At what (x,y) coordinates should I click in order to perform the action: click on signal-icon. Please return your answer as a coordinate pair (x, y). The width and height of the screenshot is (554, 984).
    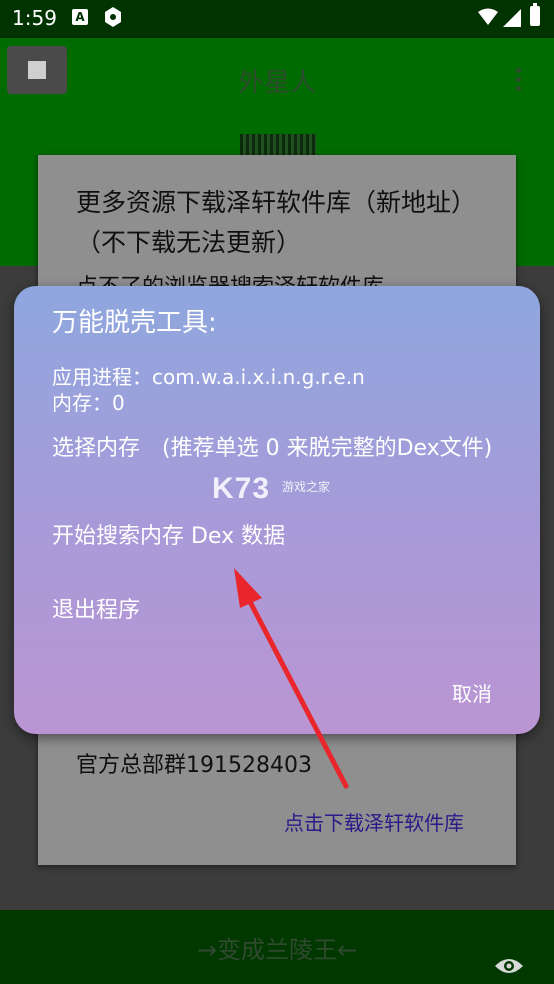
    Looking at the image, I should click on (512, 18).